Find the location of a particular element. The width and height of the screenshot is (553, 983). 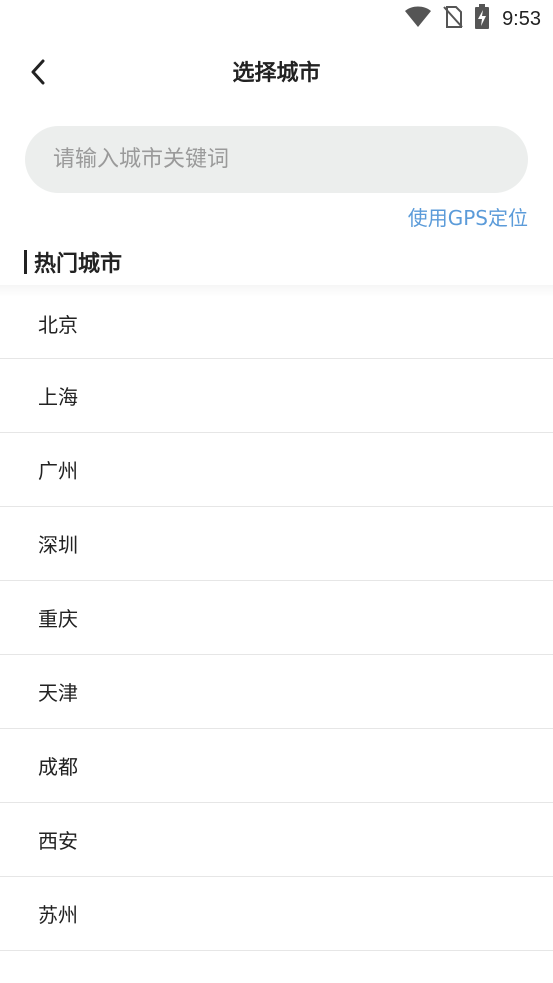

city-item-xian: 西安 is located at coordinates (276, 840).